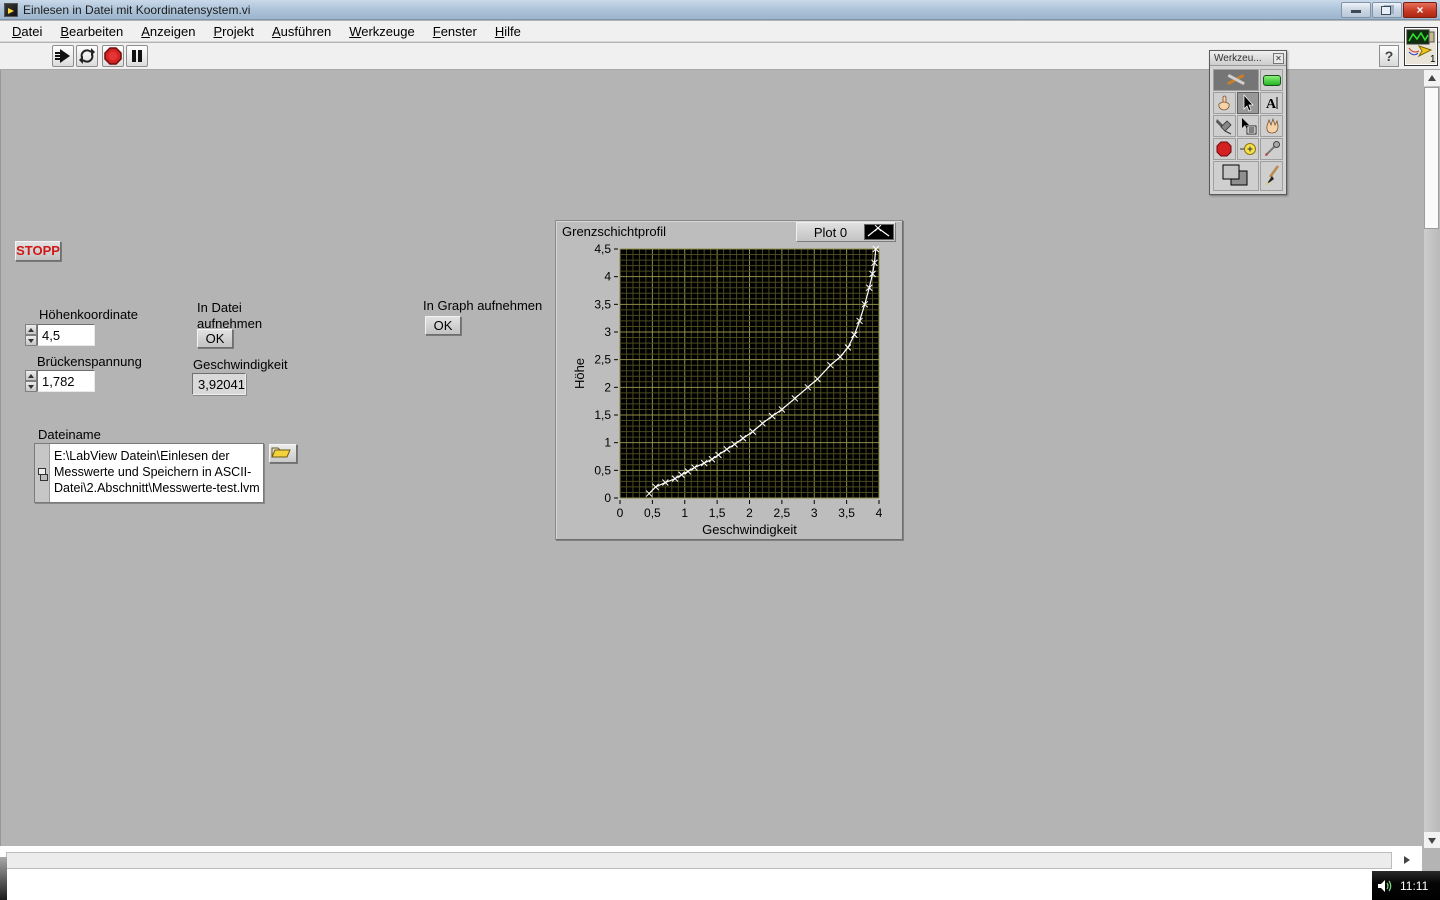 The height and width of the screenshot is (900, 1440). I want to click on labview-app-icon, so click(11, 9).